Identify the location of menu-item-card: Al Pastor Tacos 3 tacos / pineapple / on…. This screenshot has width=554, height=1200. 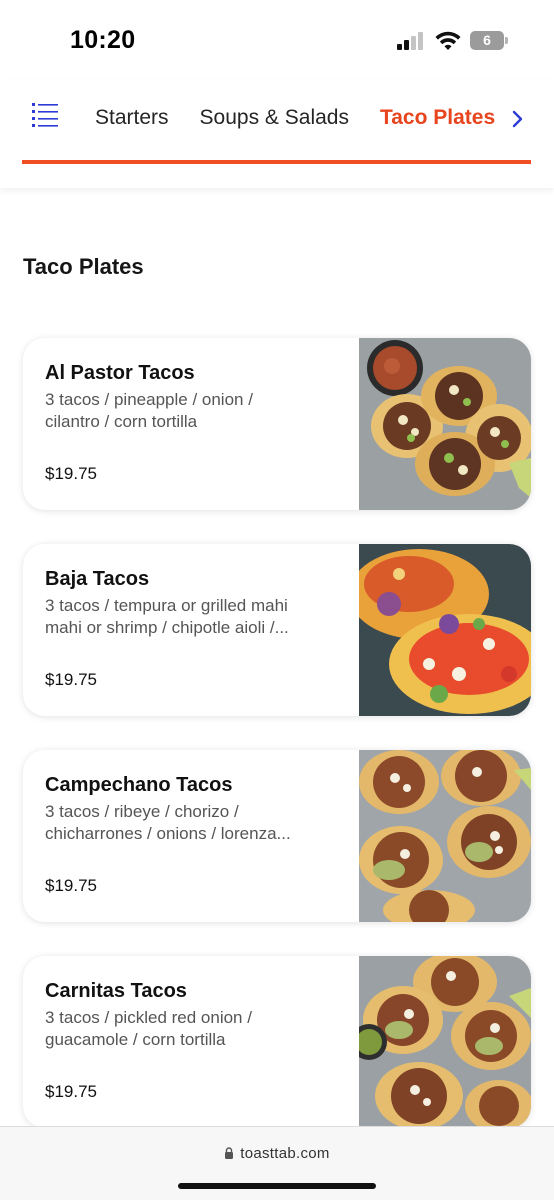
(277, 424).